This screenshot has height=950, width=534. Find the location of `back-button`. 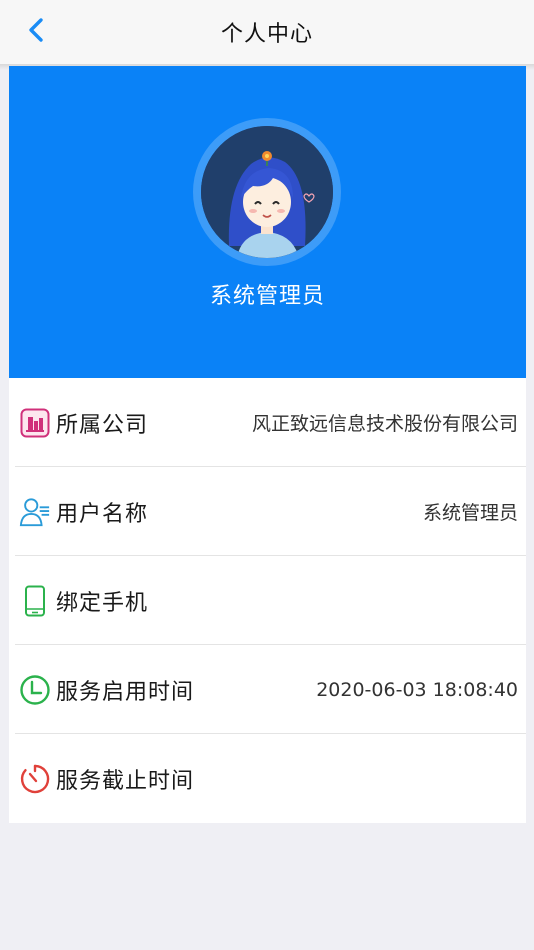

back-button is located at coordinates (36, 32).